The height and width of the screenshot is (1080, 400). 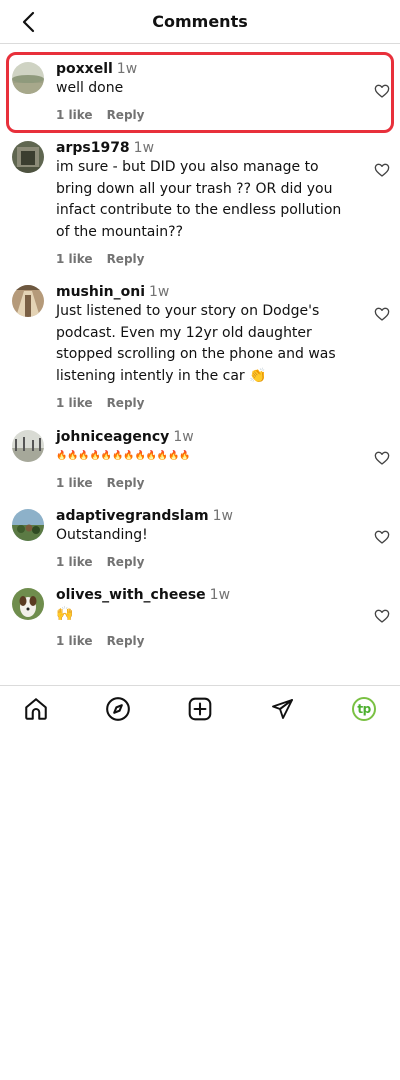 What do you see at coordinates (65, 614) in the screenshot?
I see `comment-text: 🙌` at bounding box center [65, 614].